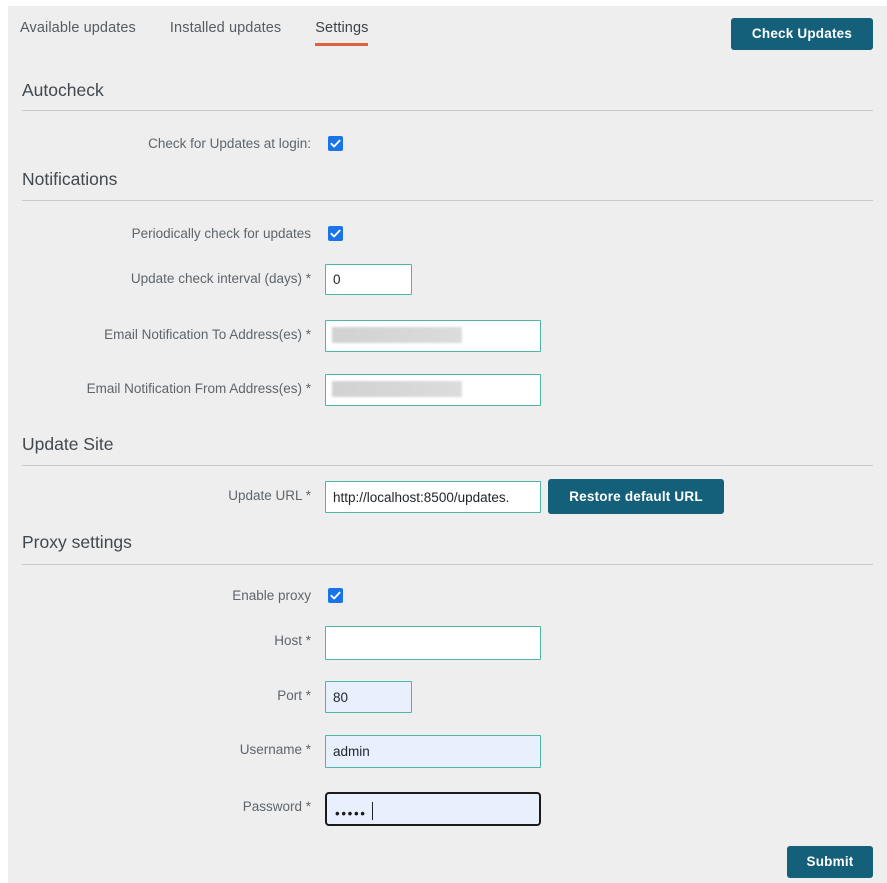 Image resolution: width=887 pixels, height=883 pixels. What do you see at coordinates (276, 806) in the screenshot?
I see `label-password: Password *` at bounding box center [276, 806].